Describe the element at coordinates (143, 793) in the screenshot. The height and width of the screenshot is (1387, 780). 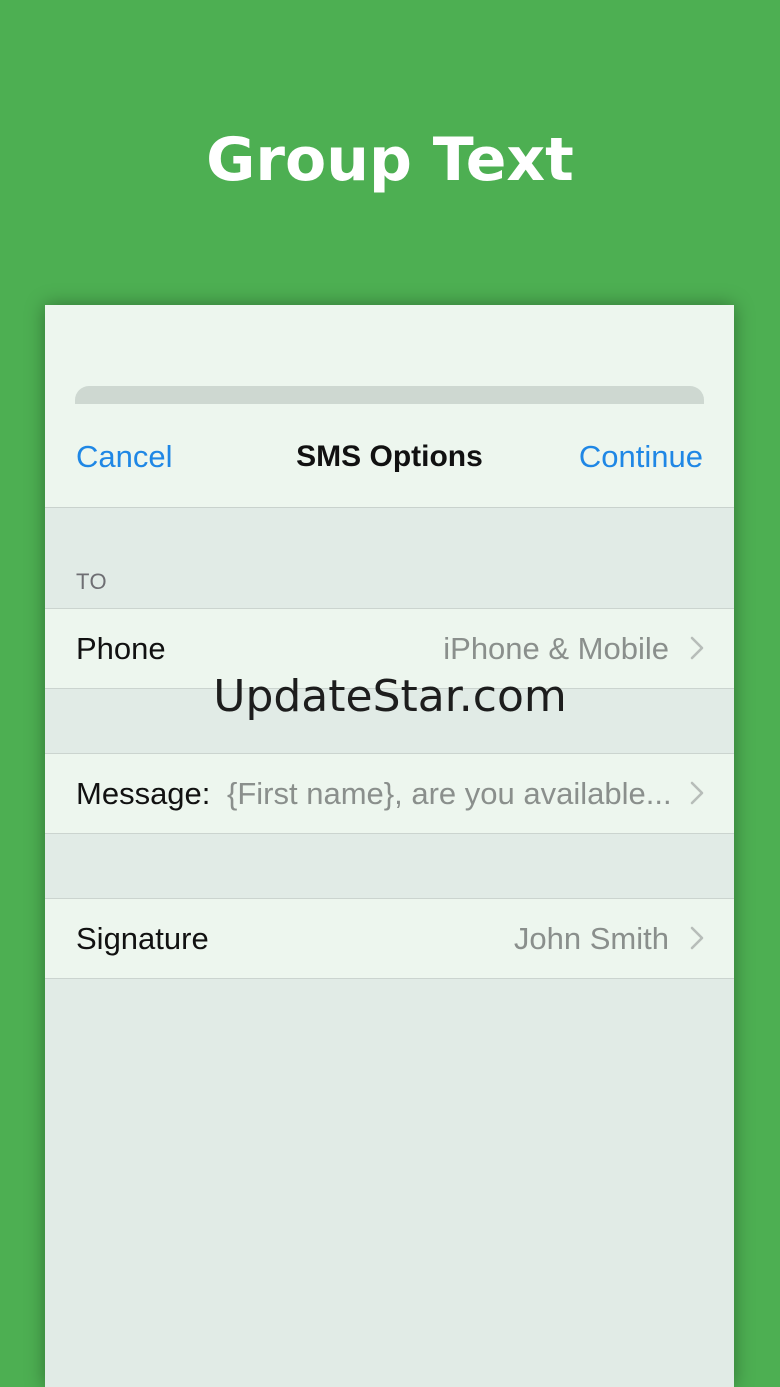
I see `message-label: Message:` at that location.